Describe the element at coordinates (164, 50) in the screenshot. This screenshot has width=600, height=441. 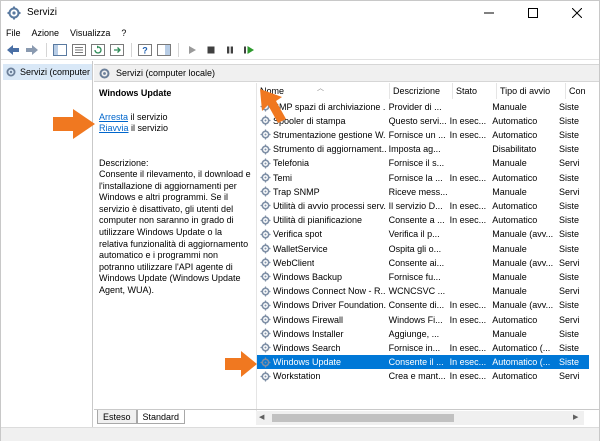
I see `show-hide-pane-button` at that location.